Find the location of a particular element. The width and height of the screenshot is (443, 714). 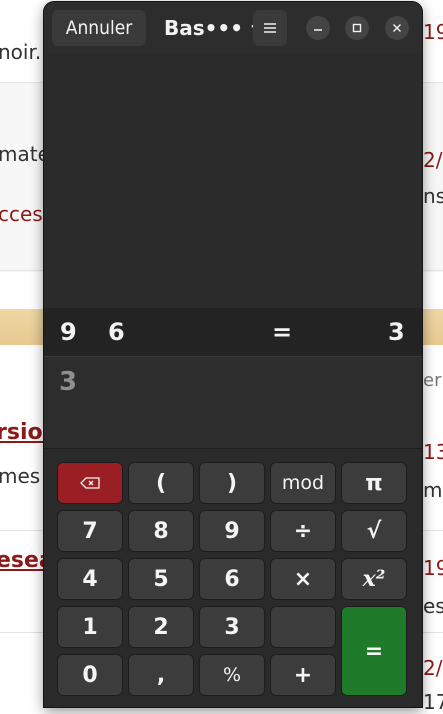

history-result: 3 is located at coordinates (396, 332).